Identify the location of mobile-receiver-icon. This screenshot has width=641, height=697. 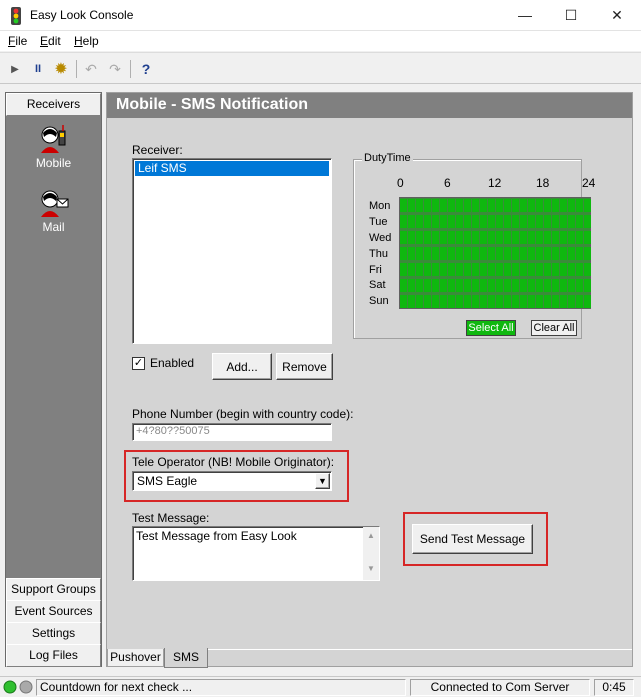
(53, 139).